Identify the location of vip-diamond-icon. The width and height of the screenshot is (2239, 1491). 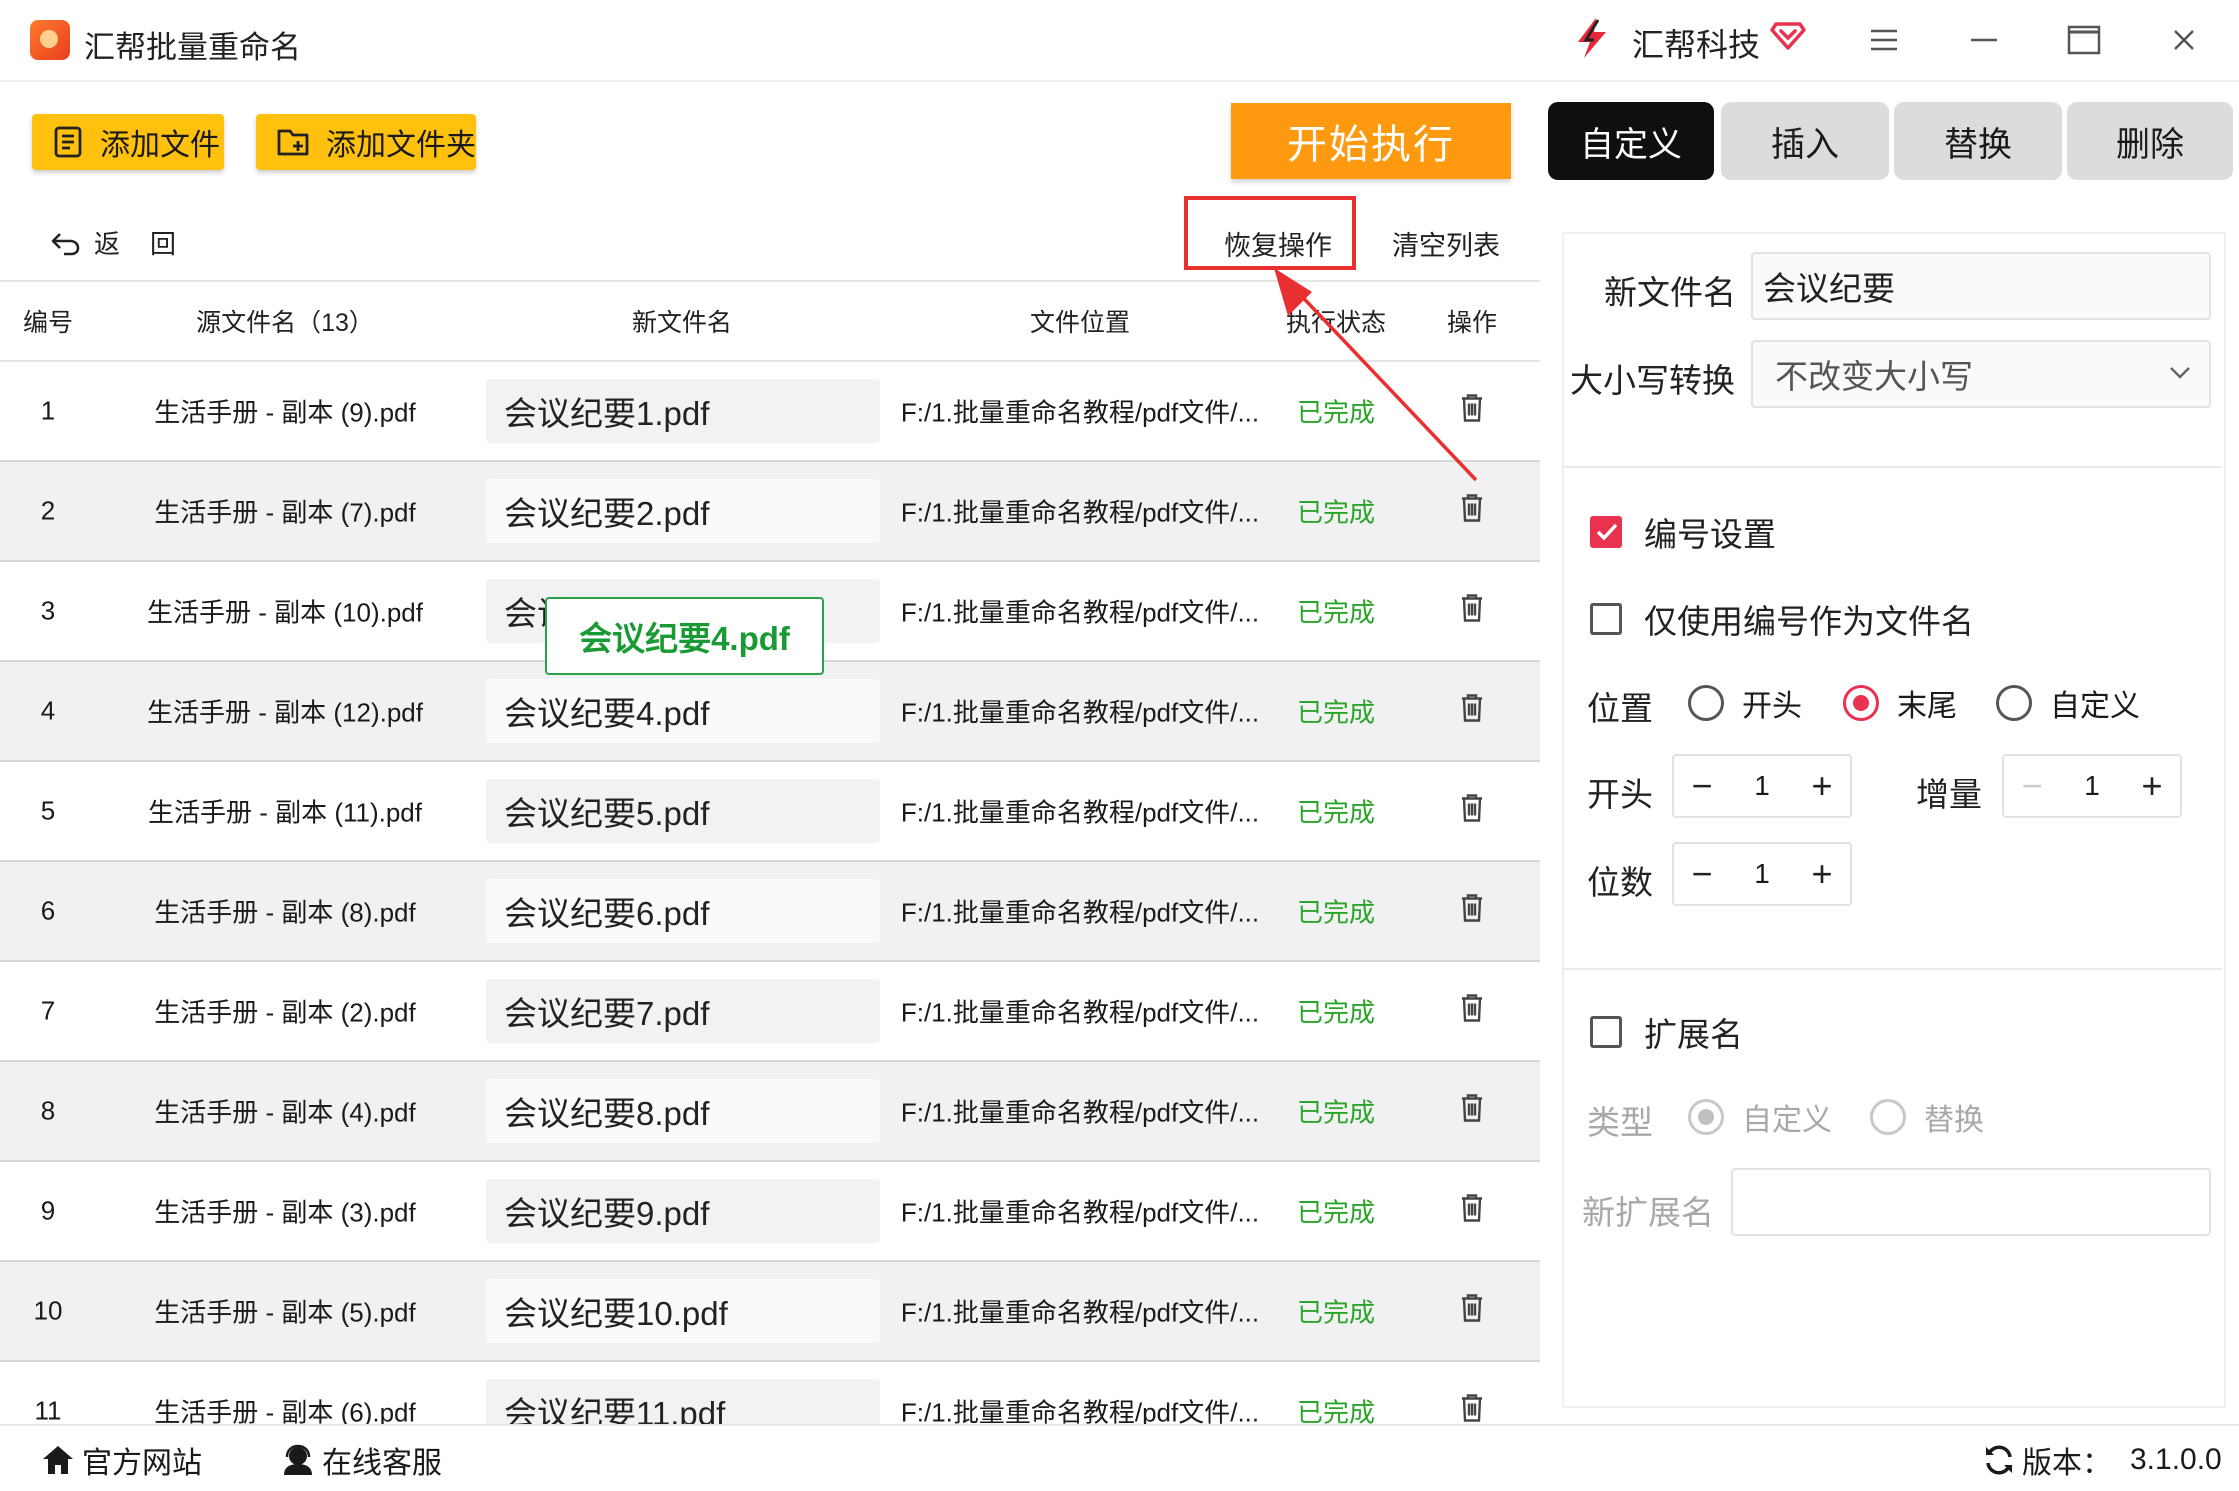
(1788, 34).